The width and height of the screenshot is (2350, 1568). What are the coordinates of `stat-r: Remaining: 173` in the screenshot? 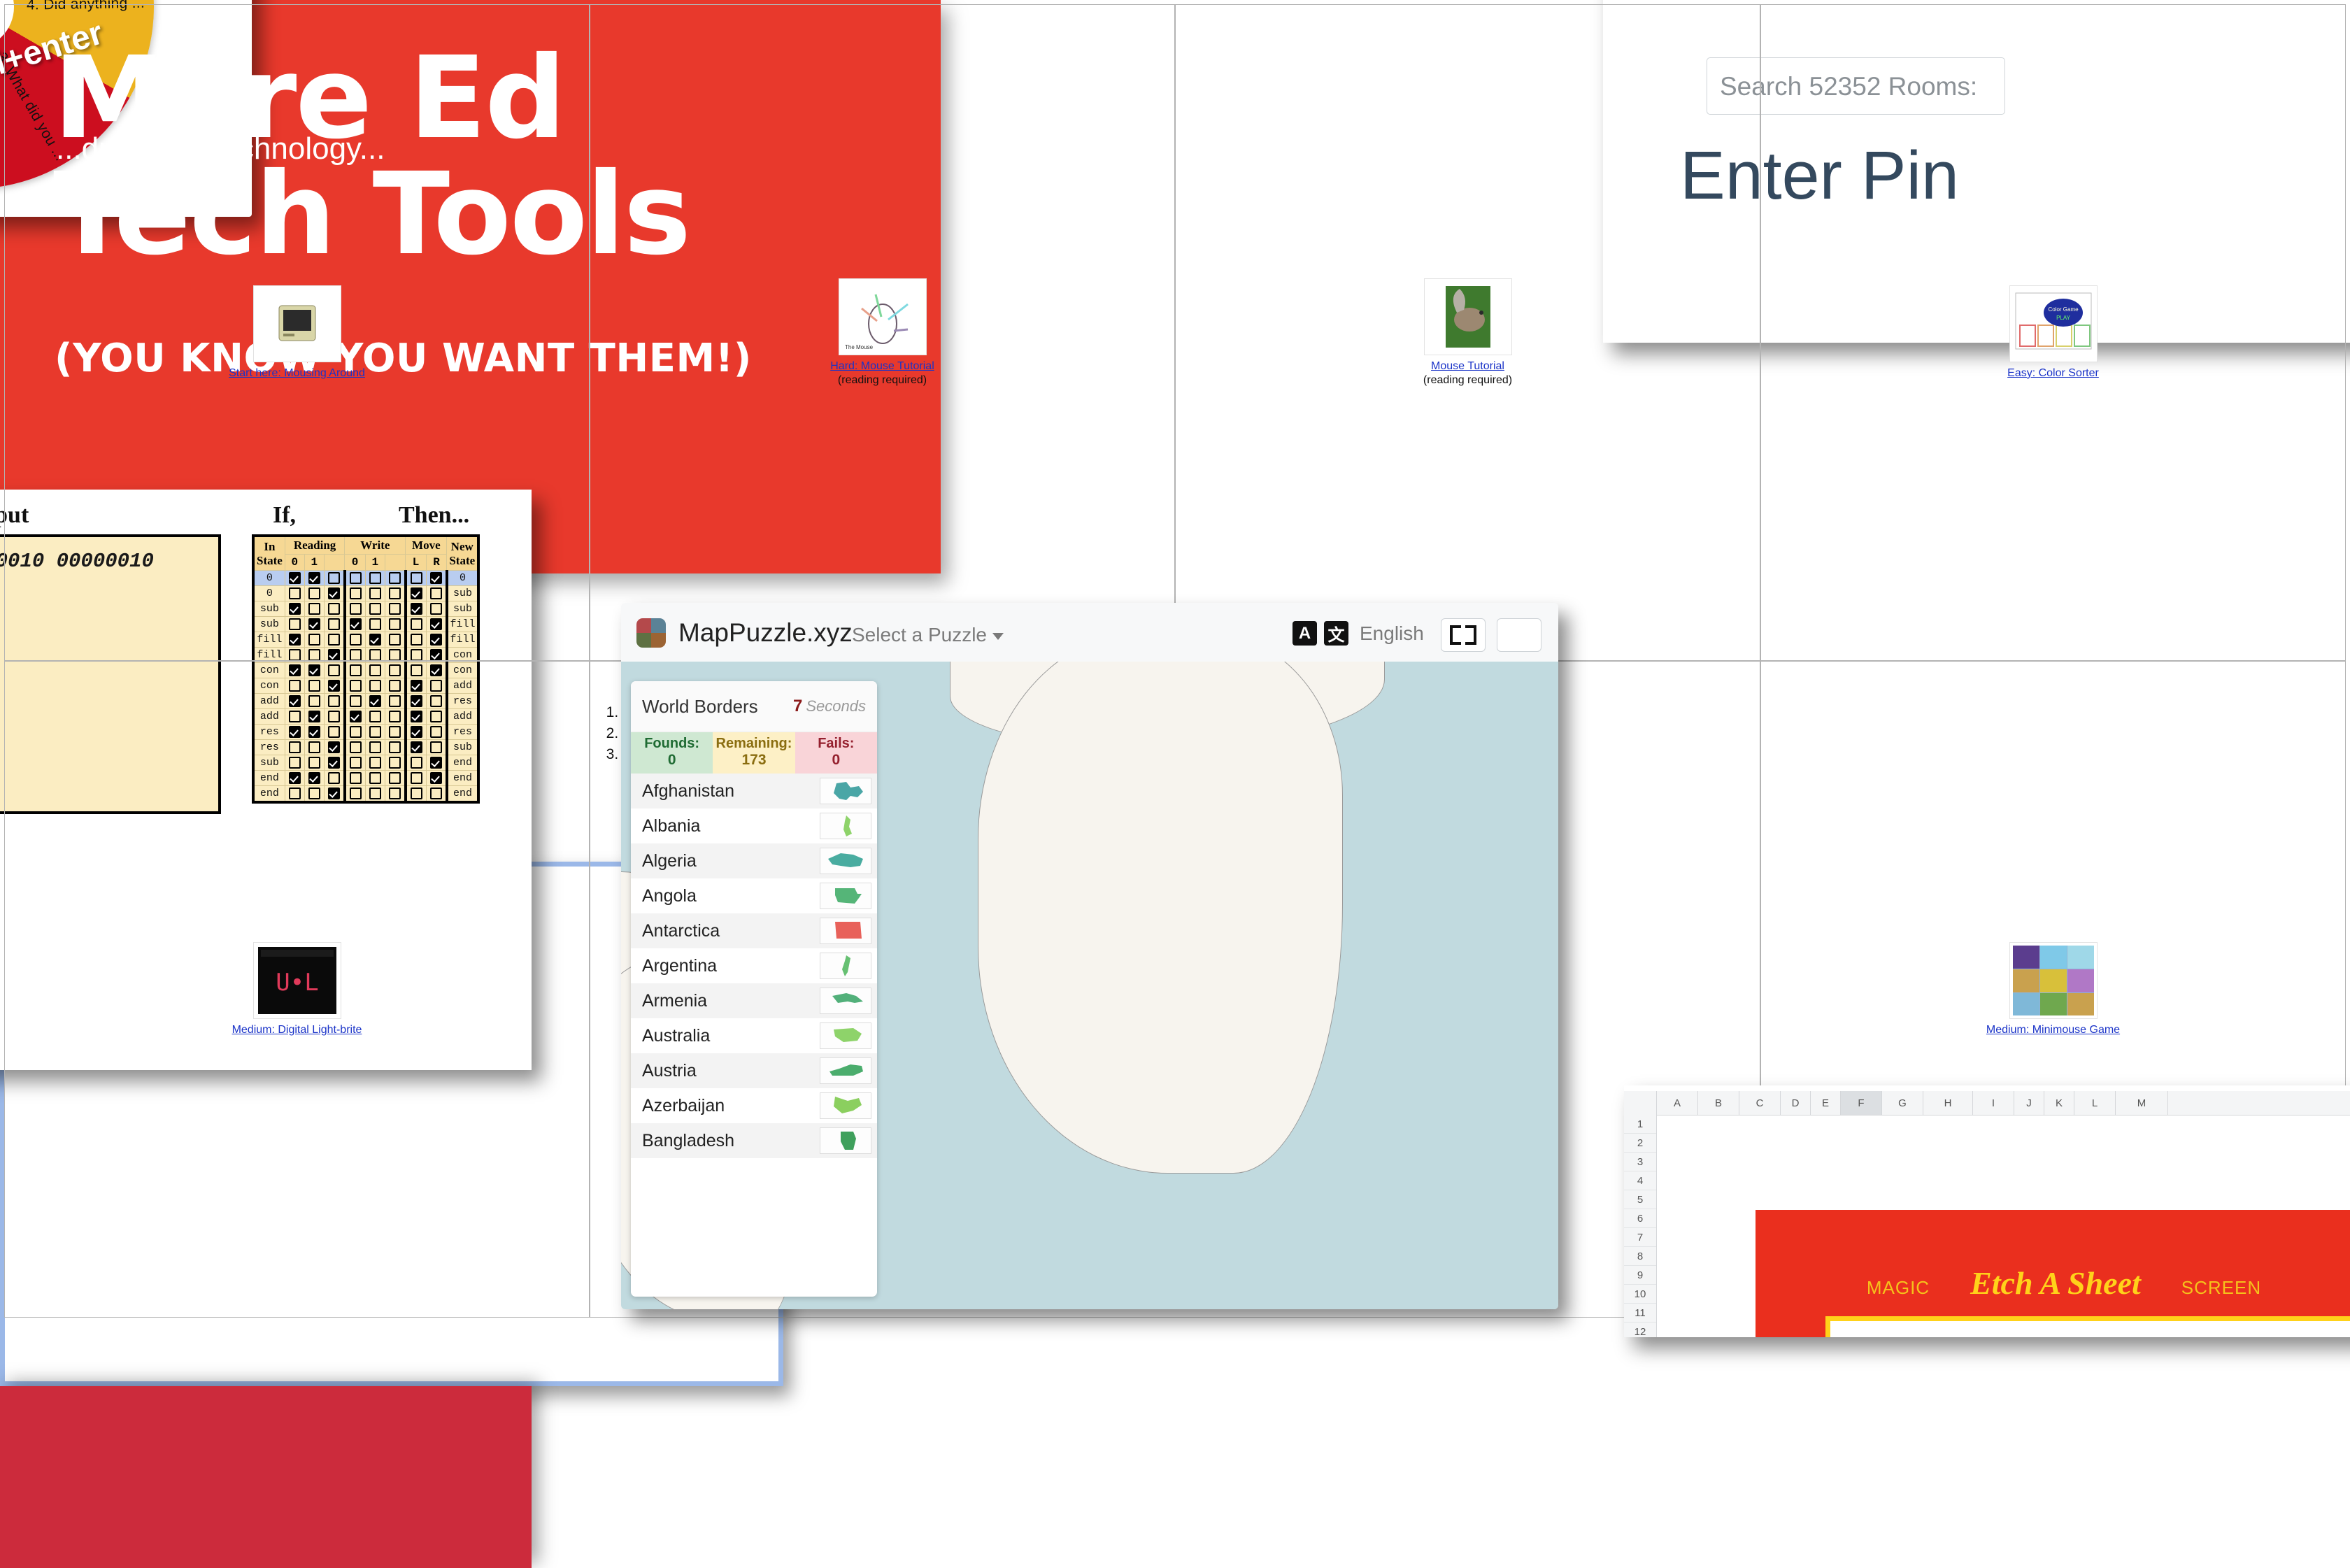 It's located at (754, 753).